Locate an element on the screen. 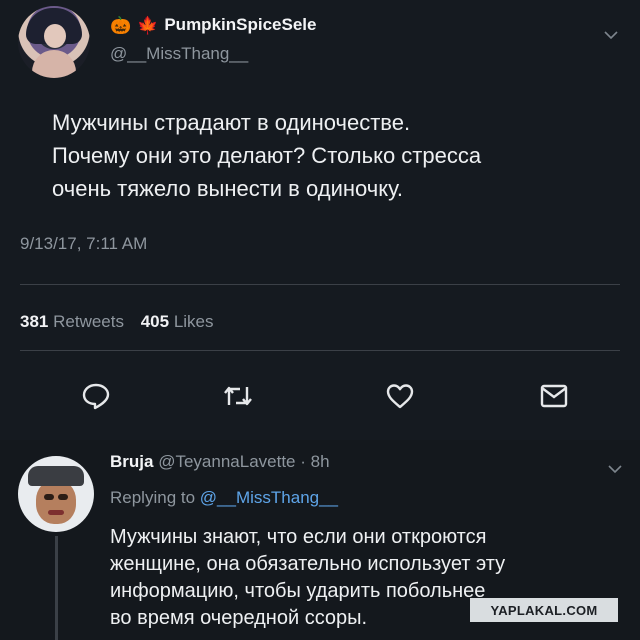 The width and height of the screenshot is (640, 640). reply-avatar is located at coordinates (56, 494).